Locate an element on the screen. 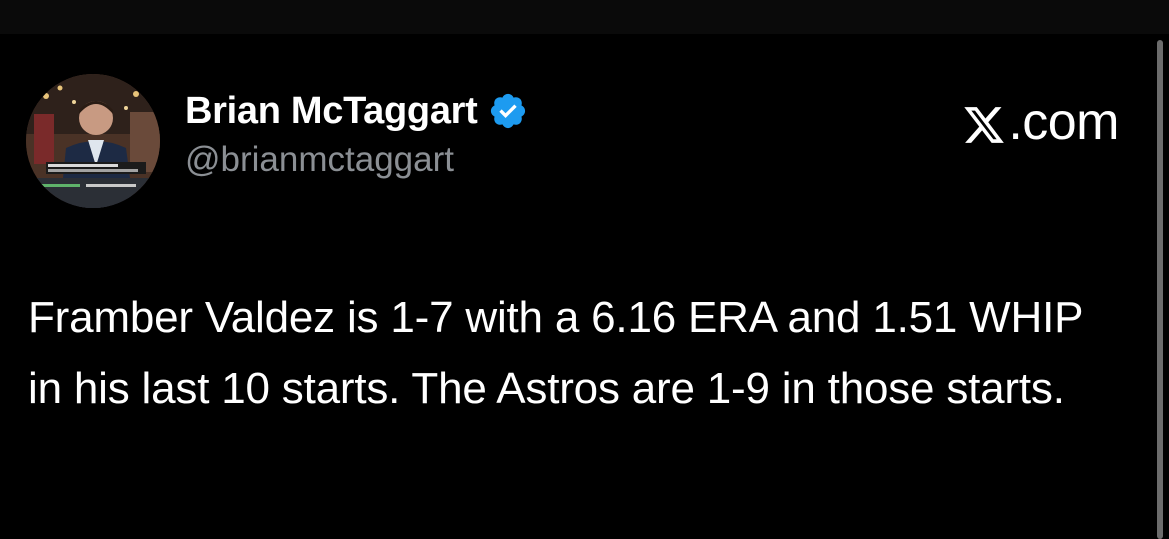 This screenshot has height=539, width=1169. user-handle: @brianmctaggart is located at coordinates (356, 160).